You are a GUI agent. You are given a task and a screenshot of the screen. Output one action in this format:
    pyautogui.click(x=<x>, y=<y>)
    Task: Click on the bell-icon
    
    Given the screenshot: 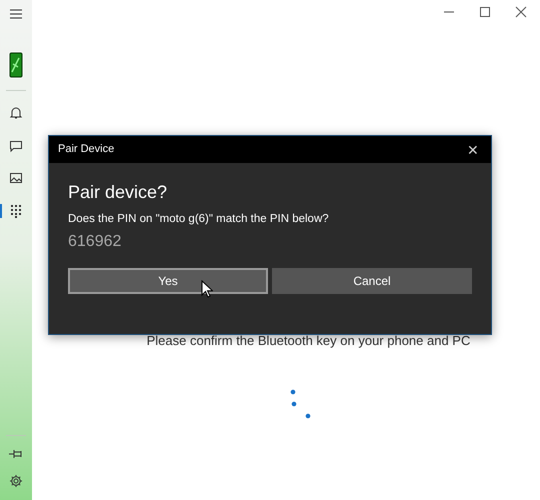 What is the action you would take?
    pyautogui.click(x=16, y=113)
    